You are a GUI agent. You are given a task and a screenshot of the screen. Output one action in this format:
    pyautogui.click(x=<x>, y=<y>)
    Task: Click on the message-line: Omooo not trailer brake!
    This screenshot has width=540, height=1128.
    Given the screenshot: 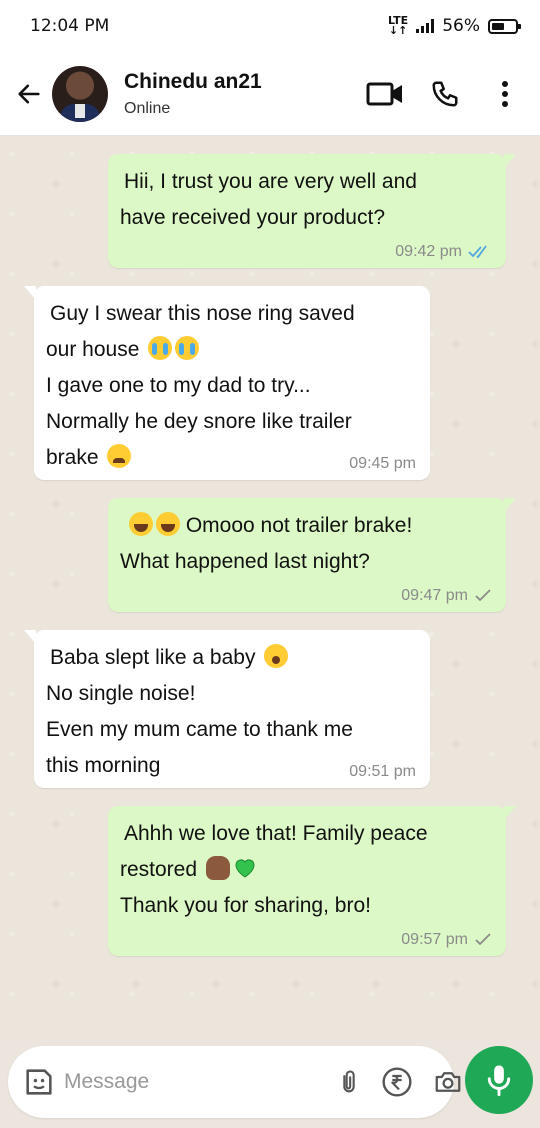 What is the action you would take?
    pyautogui.click(x=305, y=526)
    